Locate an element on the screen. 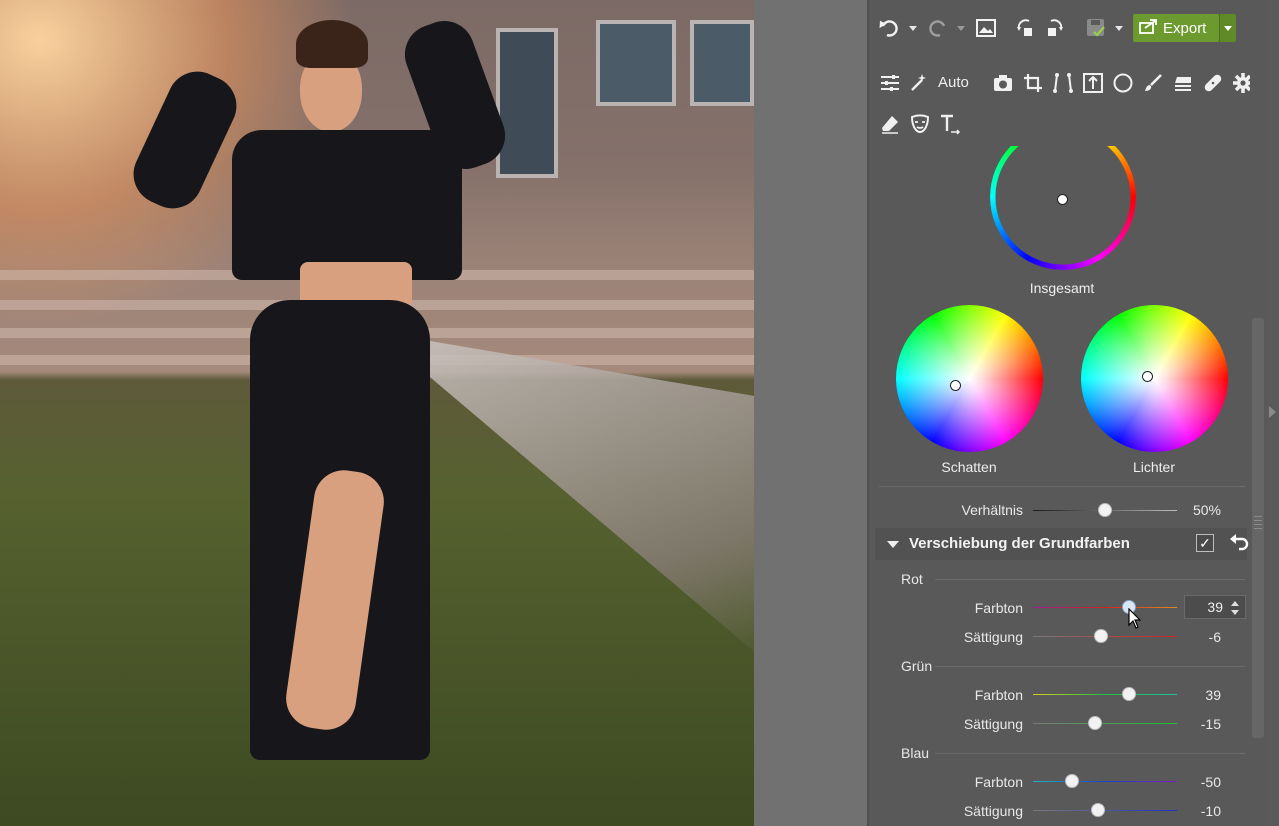 The width and height of the screenshot is (1279, 826). blue-hue-handle is located at coordinates (1071, 781).